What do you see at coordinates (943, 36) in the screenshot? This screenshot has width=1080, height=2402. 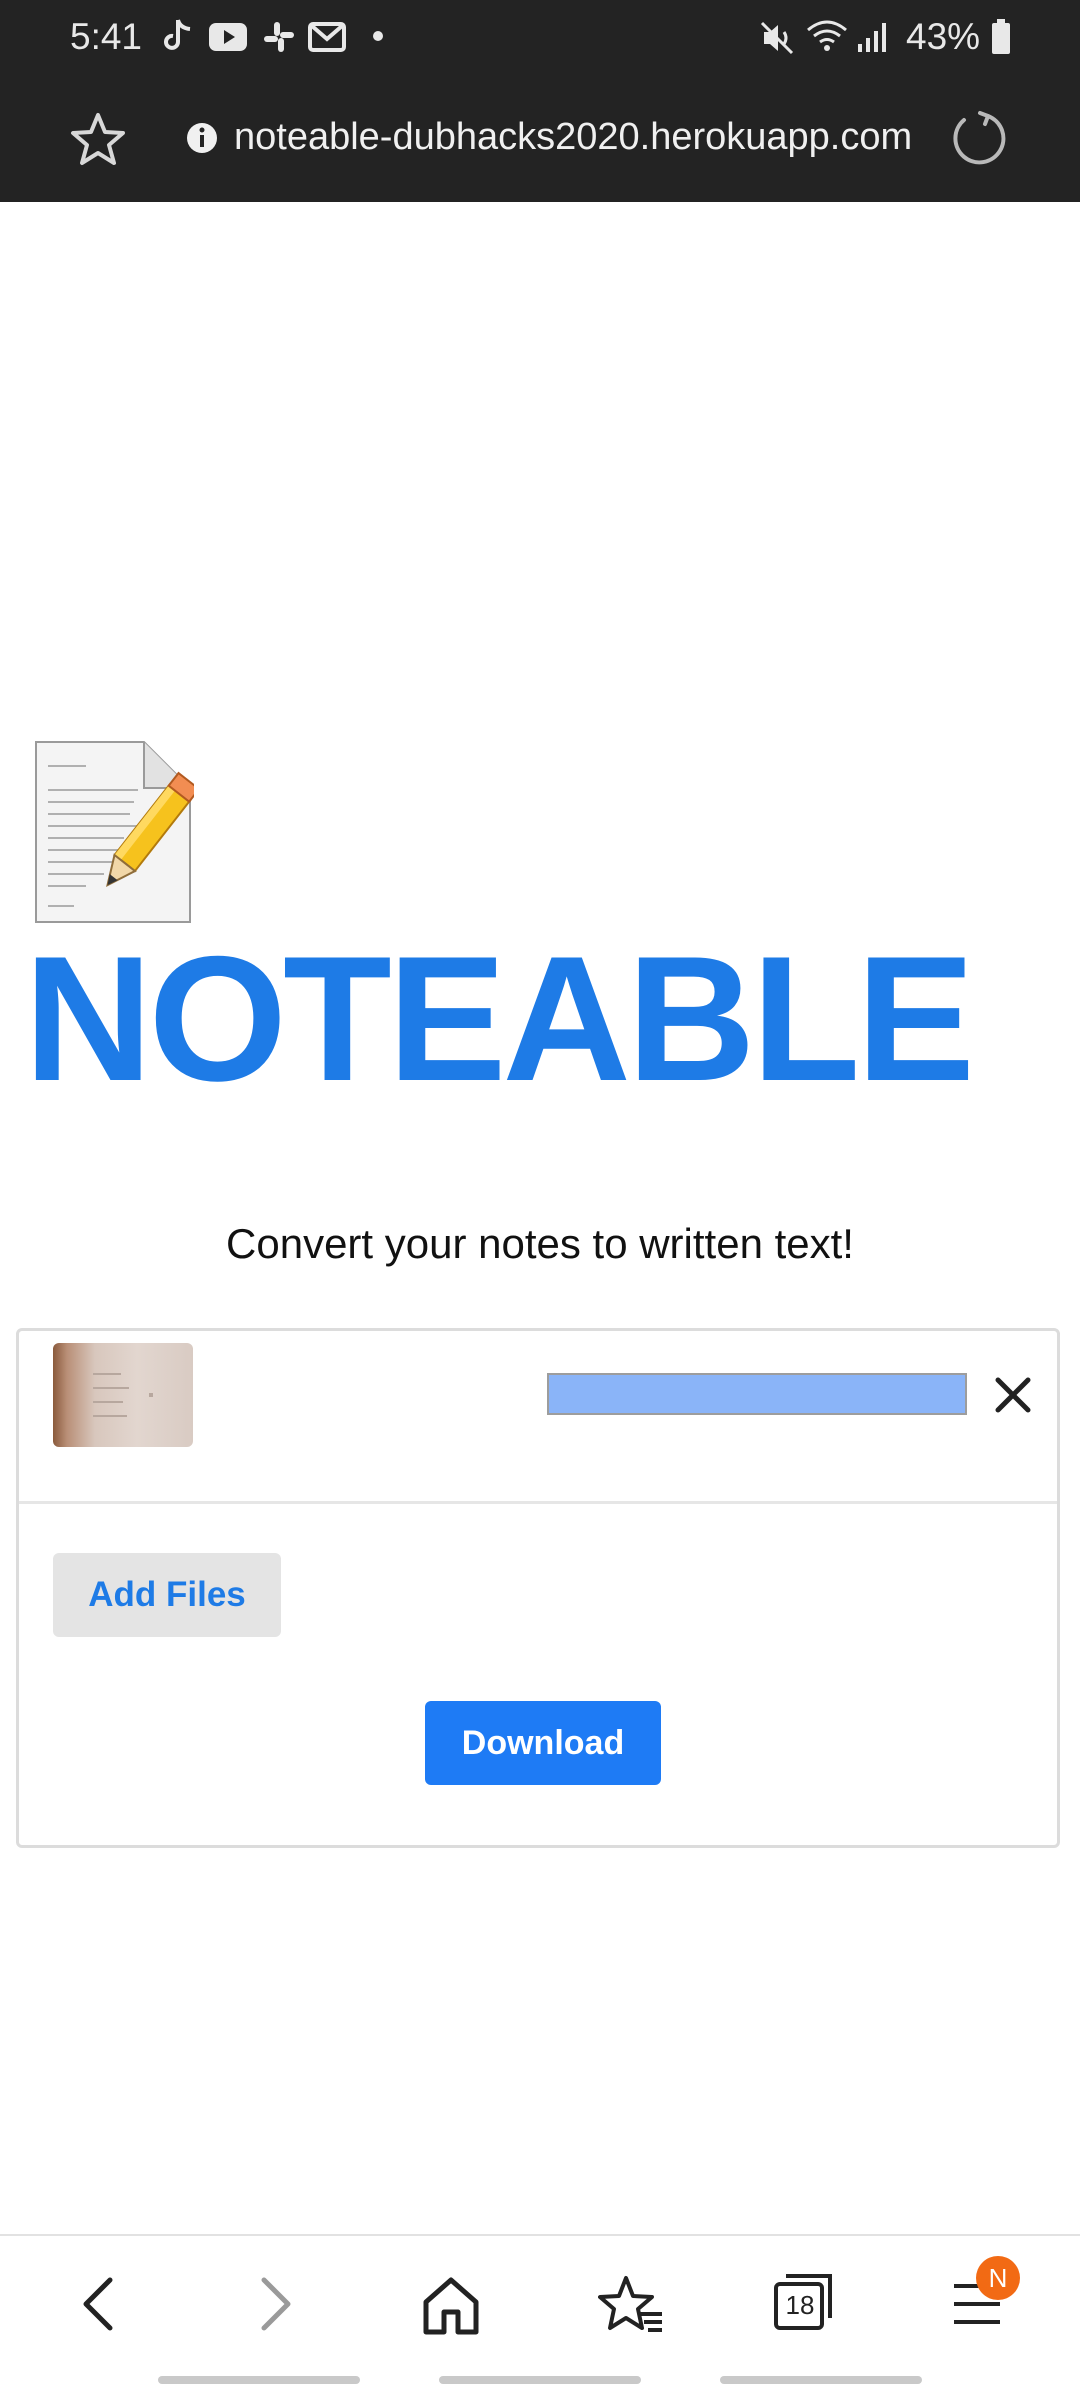 I see `battery-percent: 43%` at bounding box center [943, 36].